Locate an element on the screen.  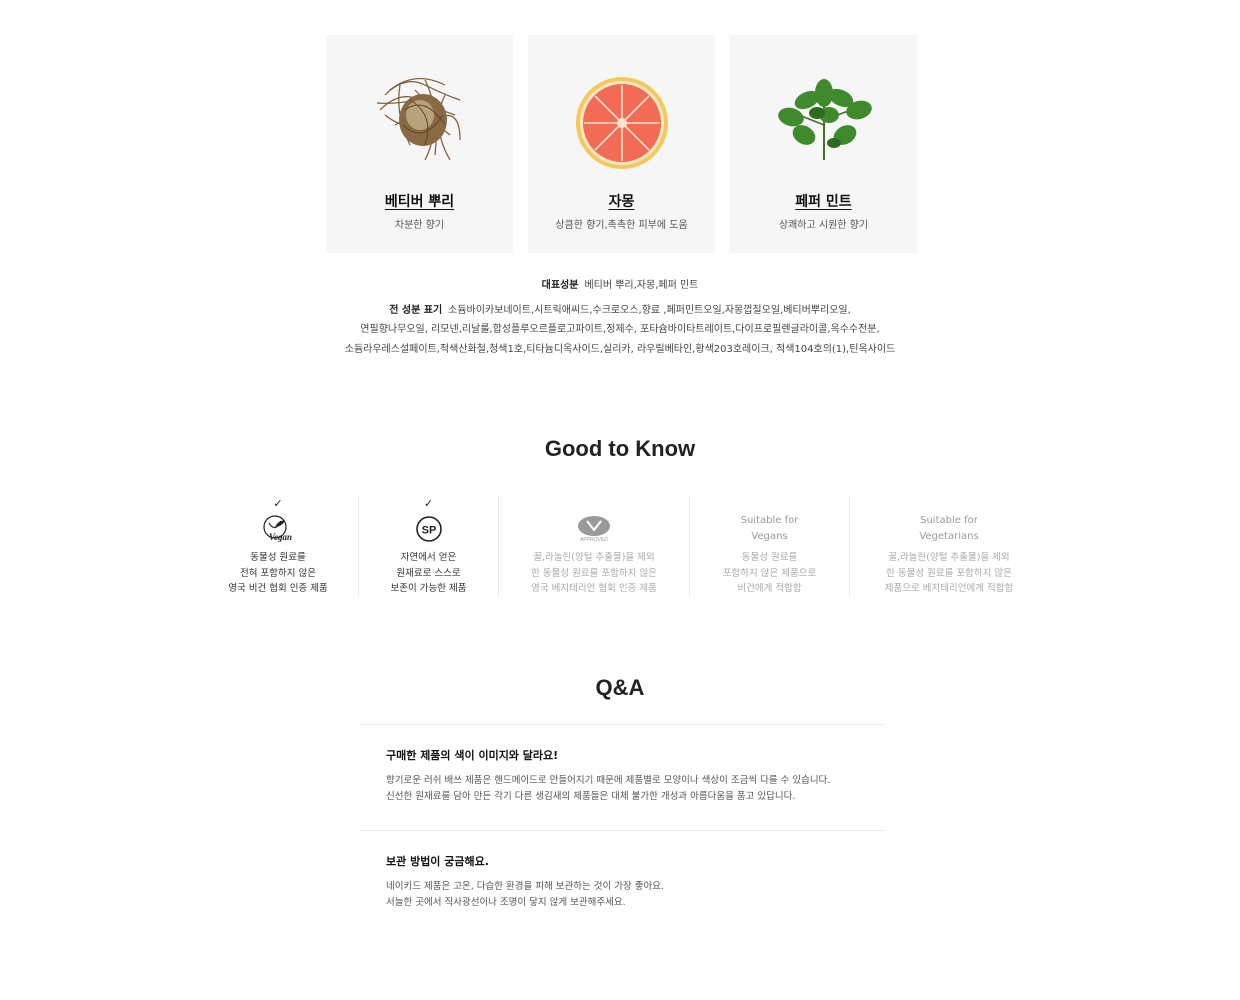
gtk-desc: 동물성 원료를 전혀 포함하지 않은 영국 비건 협회 인증 제품 is located at coordinates (278, 573).